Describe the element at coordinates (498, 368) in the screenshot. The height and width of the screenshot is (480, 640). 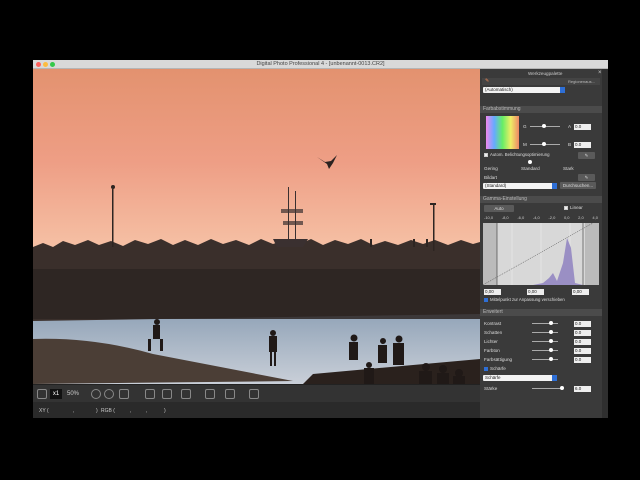
I see `schaerfe-label: Schärfe` at that location.